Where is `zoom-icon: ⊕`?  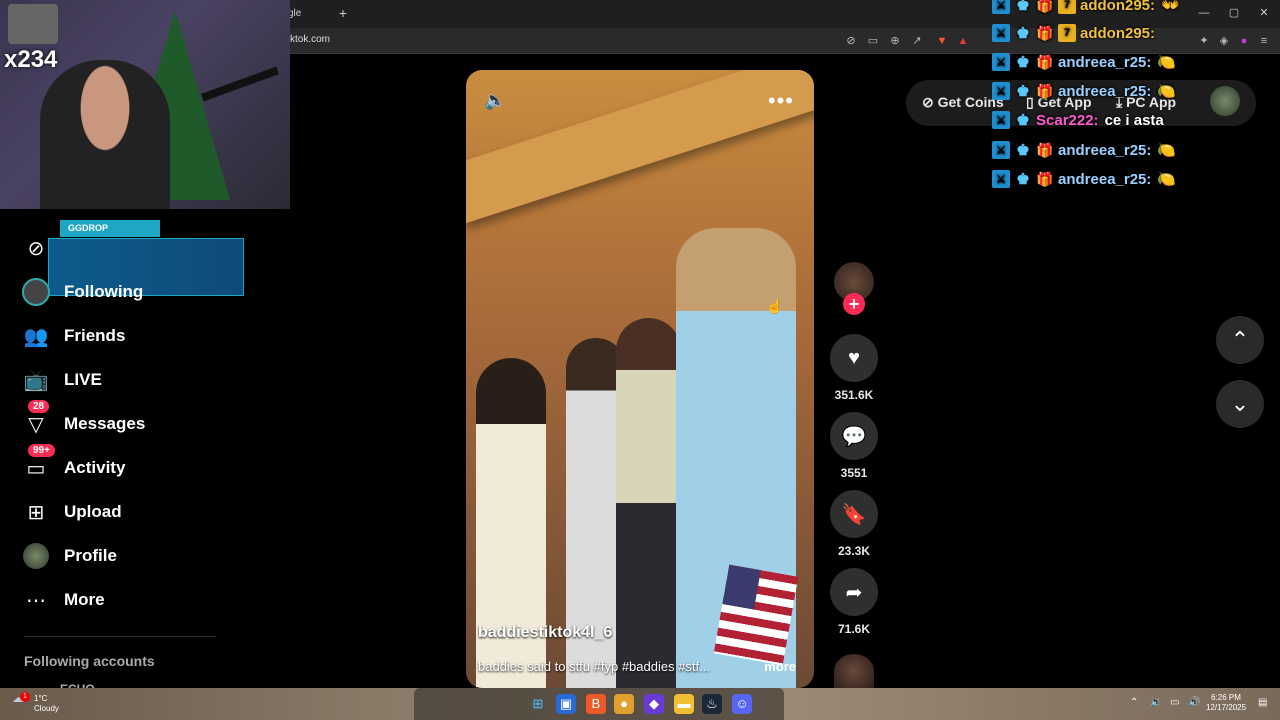 zoom-icon: ⊕ is located at coordinates (895, 41).